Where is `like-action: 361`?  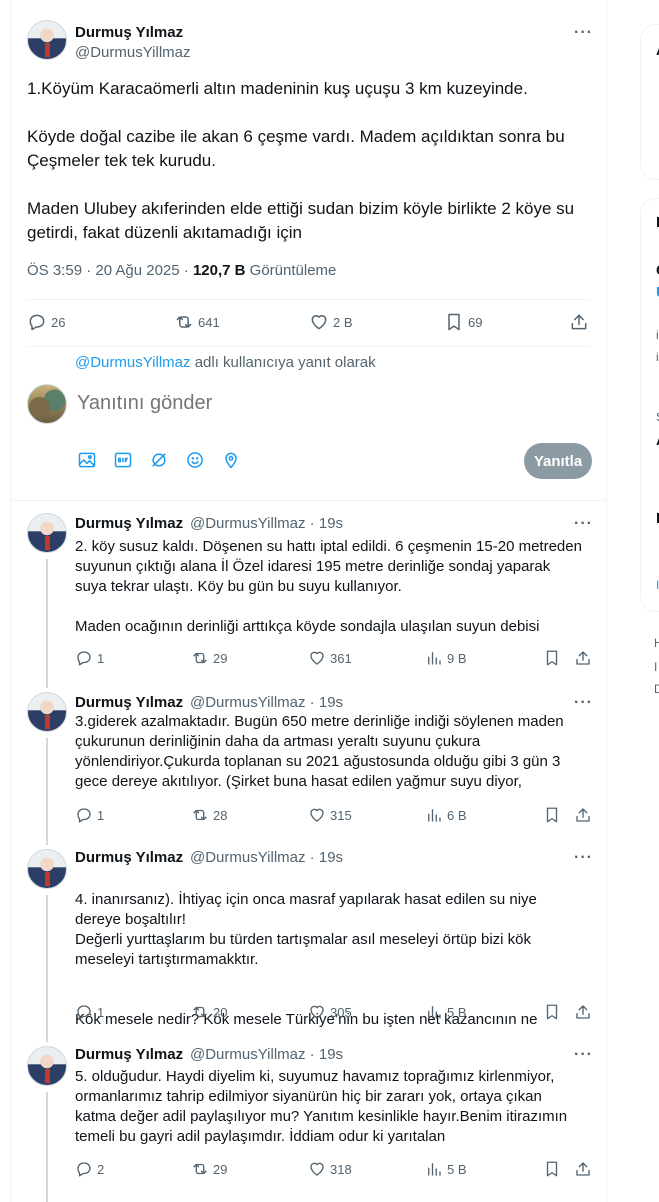 like-action: 361 is located at coordinates (330, 658).